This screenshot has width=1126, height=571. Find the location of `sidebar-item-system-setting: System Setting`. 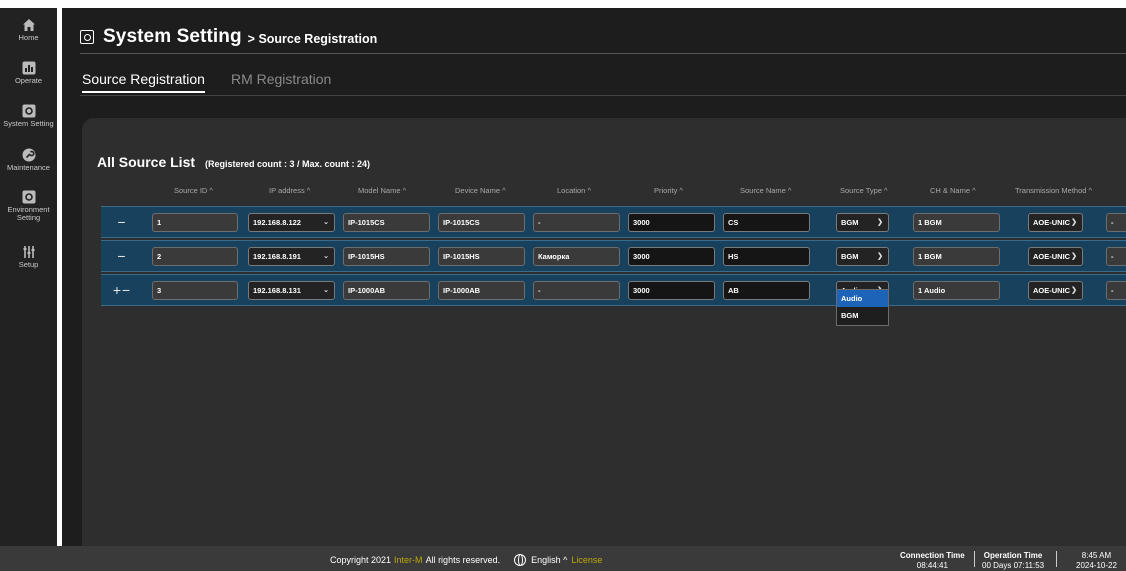

sidebar-item-system-setting: System Setting is located at coordinates (28, 116).